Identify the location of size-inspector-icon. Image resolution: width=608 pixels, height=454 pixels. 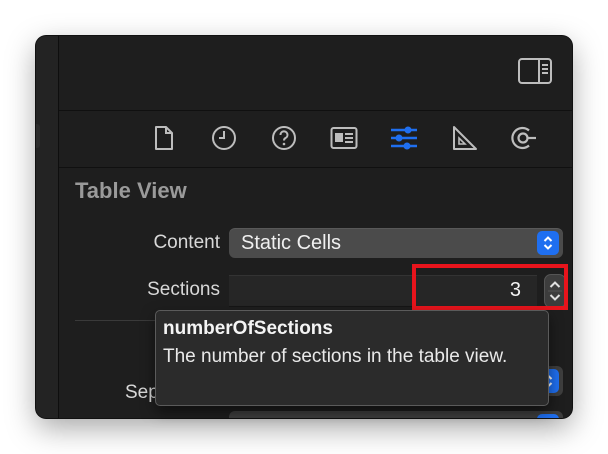
(464, 138).